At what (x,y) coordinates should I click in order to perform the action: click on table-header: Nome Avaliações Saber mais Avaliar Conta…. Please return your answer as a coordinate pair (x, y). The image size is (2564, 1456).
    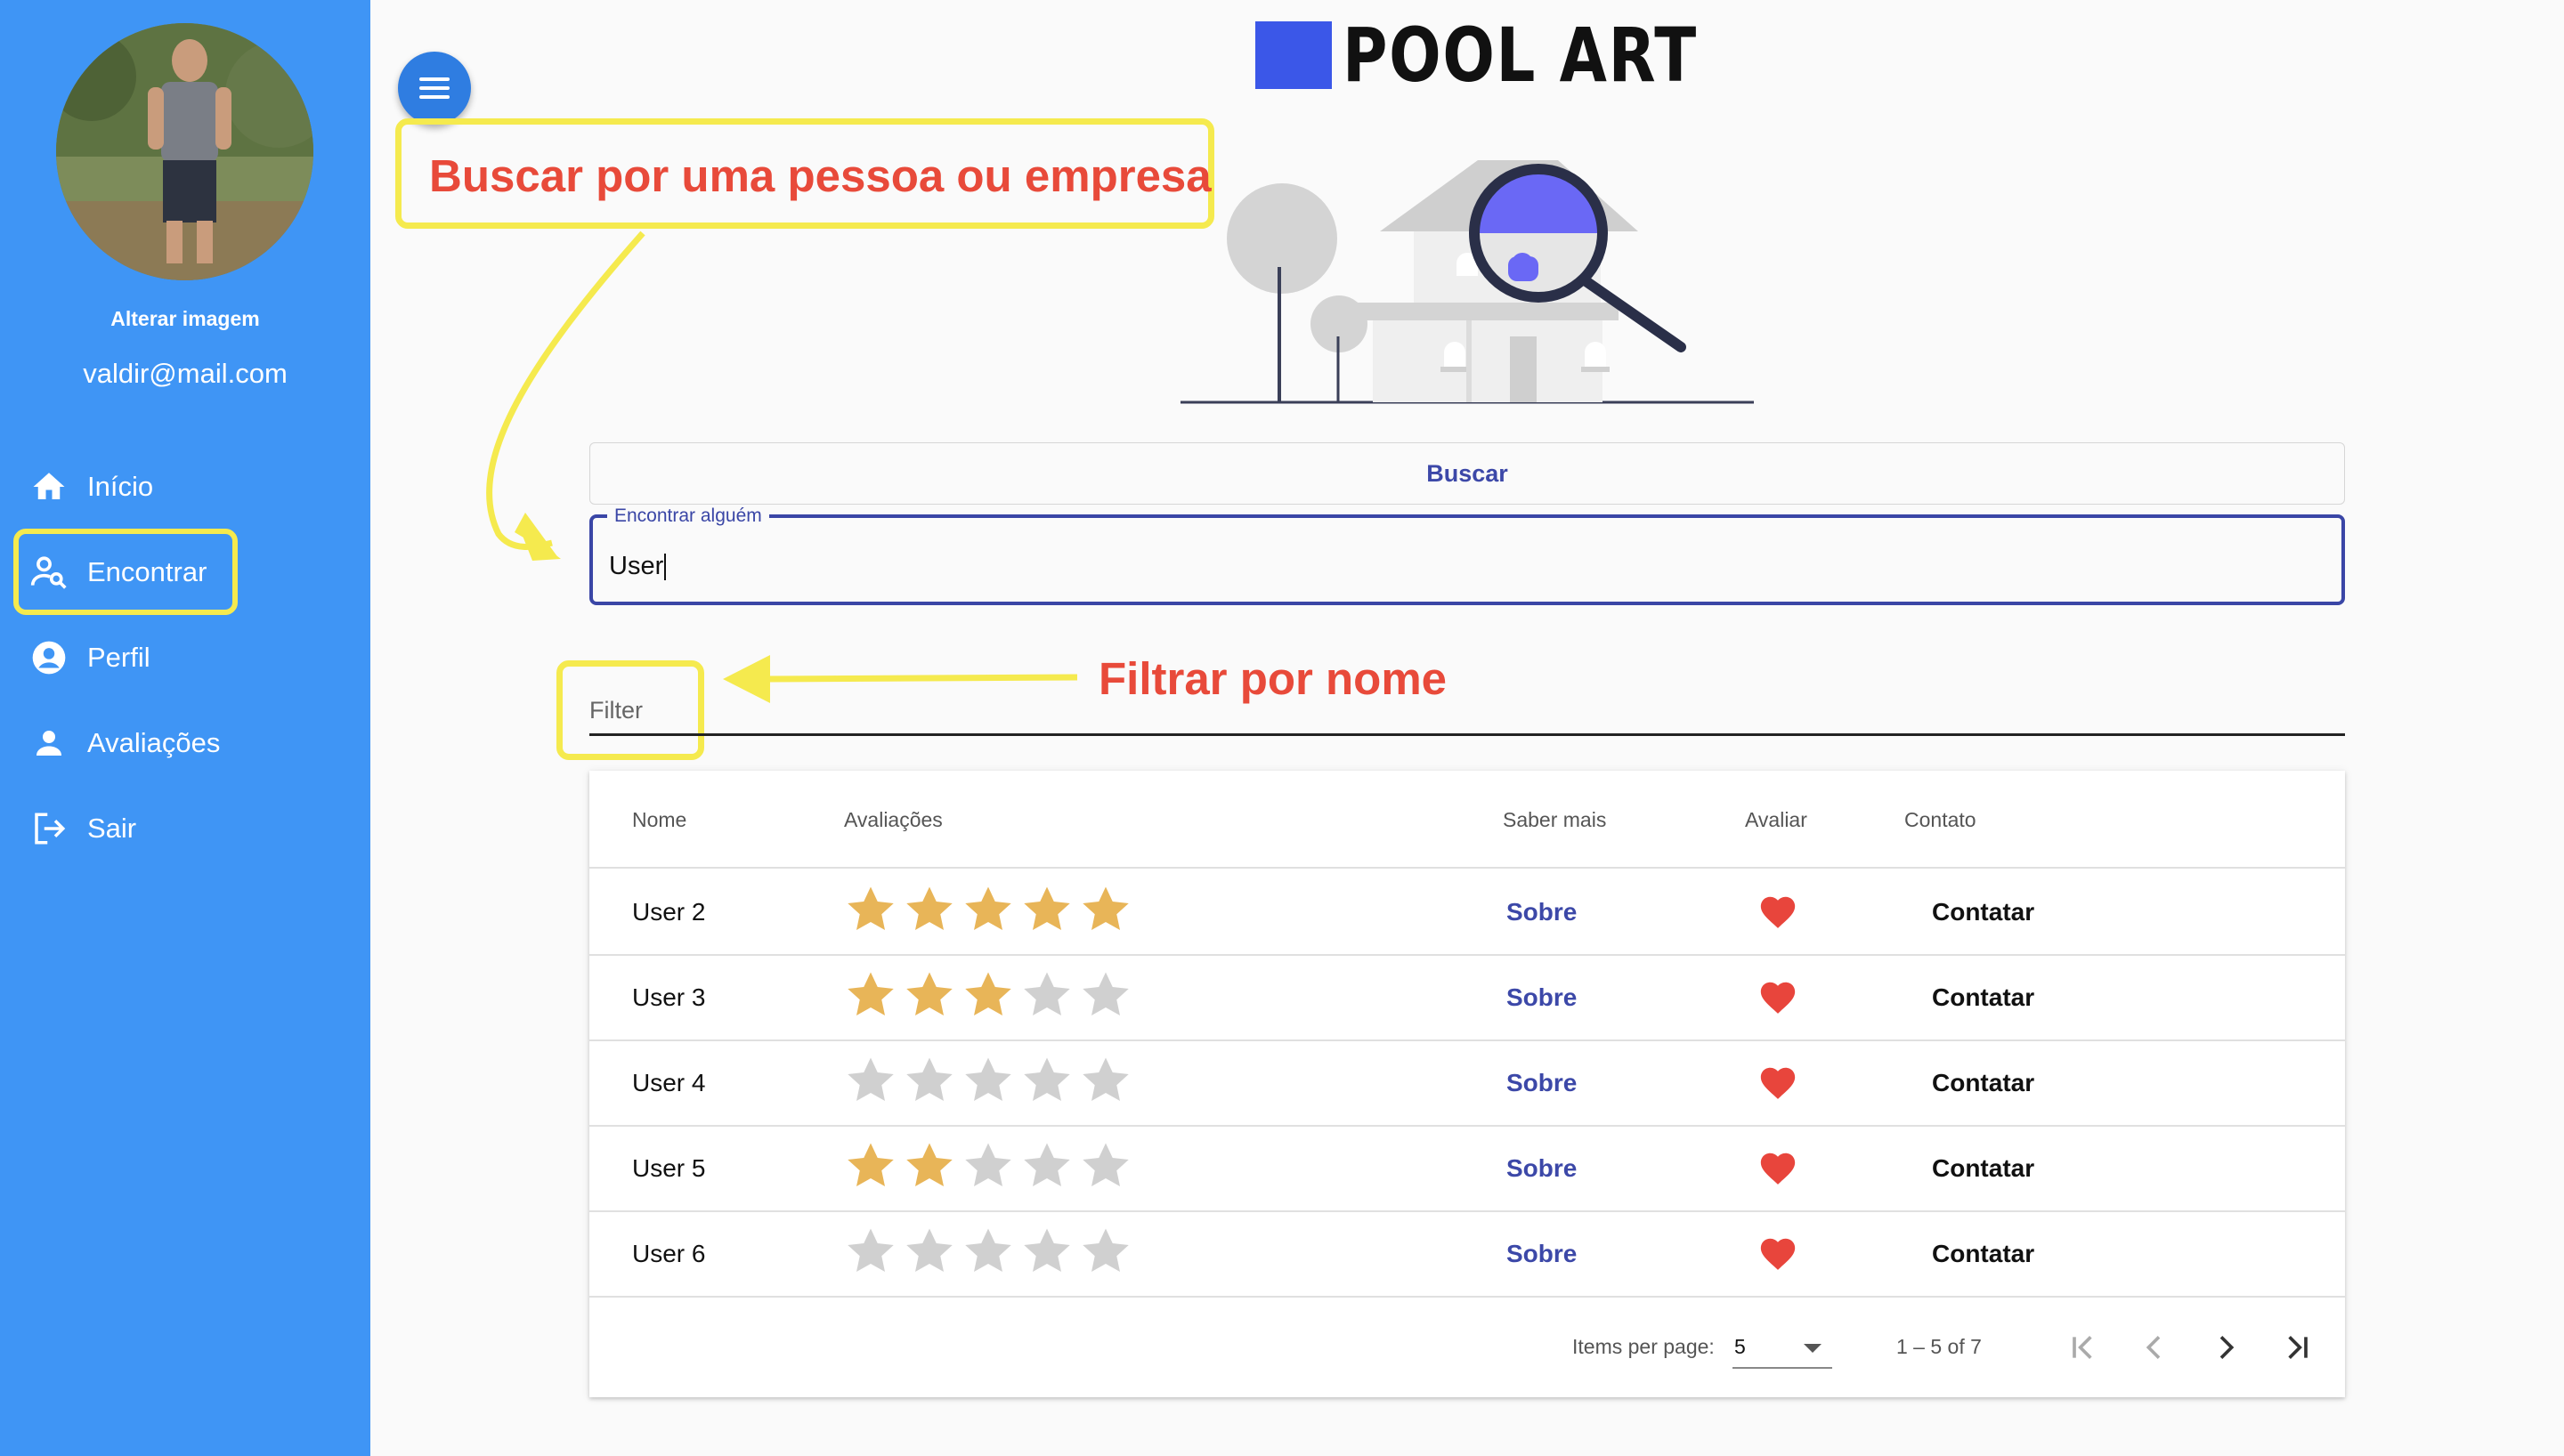
    Looking at the image, I should click on (1467, 820).